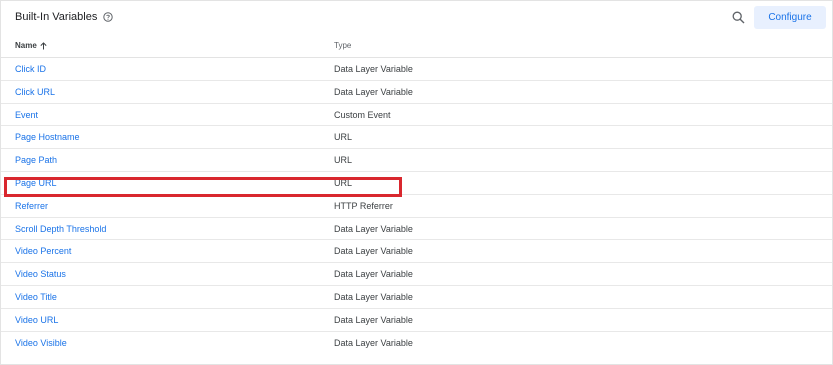 Image resolution: width=833 pixels, height=365 pixels. I want to click on card-title: Built-In Variables, so click(64, 17).